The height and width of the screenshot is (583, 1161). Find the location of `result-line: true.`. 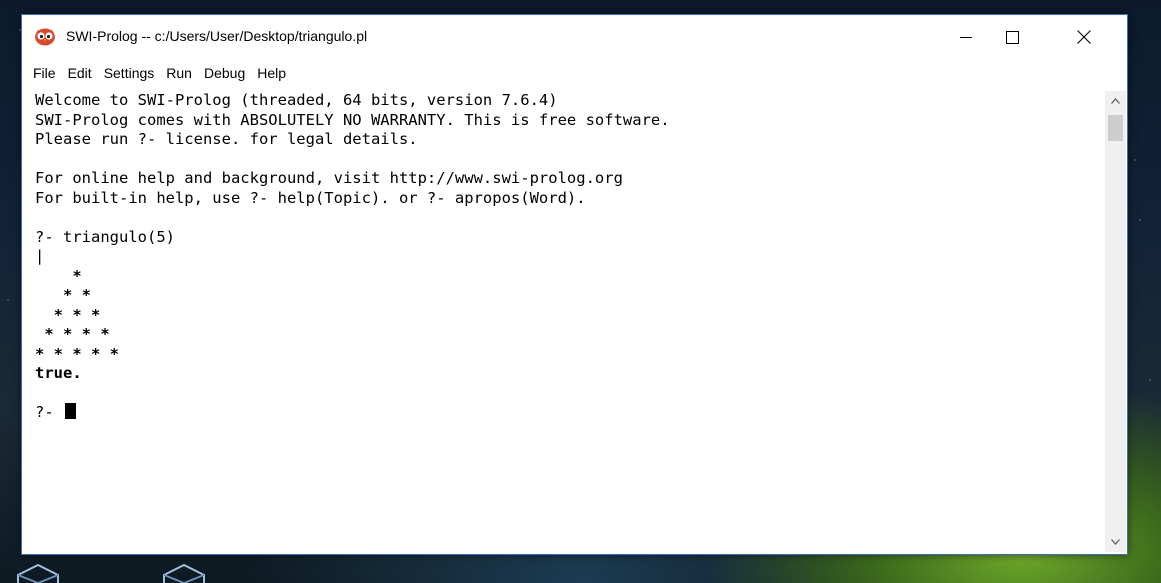

result-line: true. is located at coordinates (58, 373).